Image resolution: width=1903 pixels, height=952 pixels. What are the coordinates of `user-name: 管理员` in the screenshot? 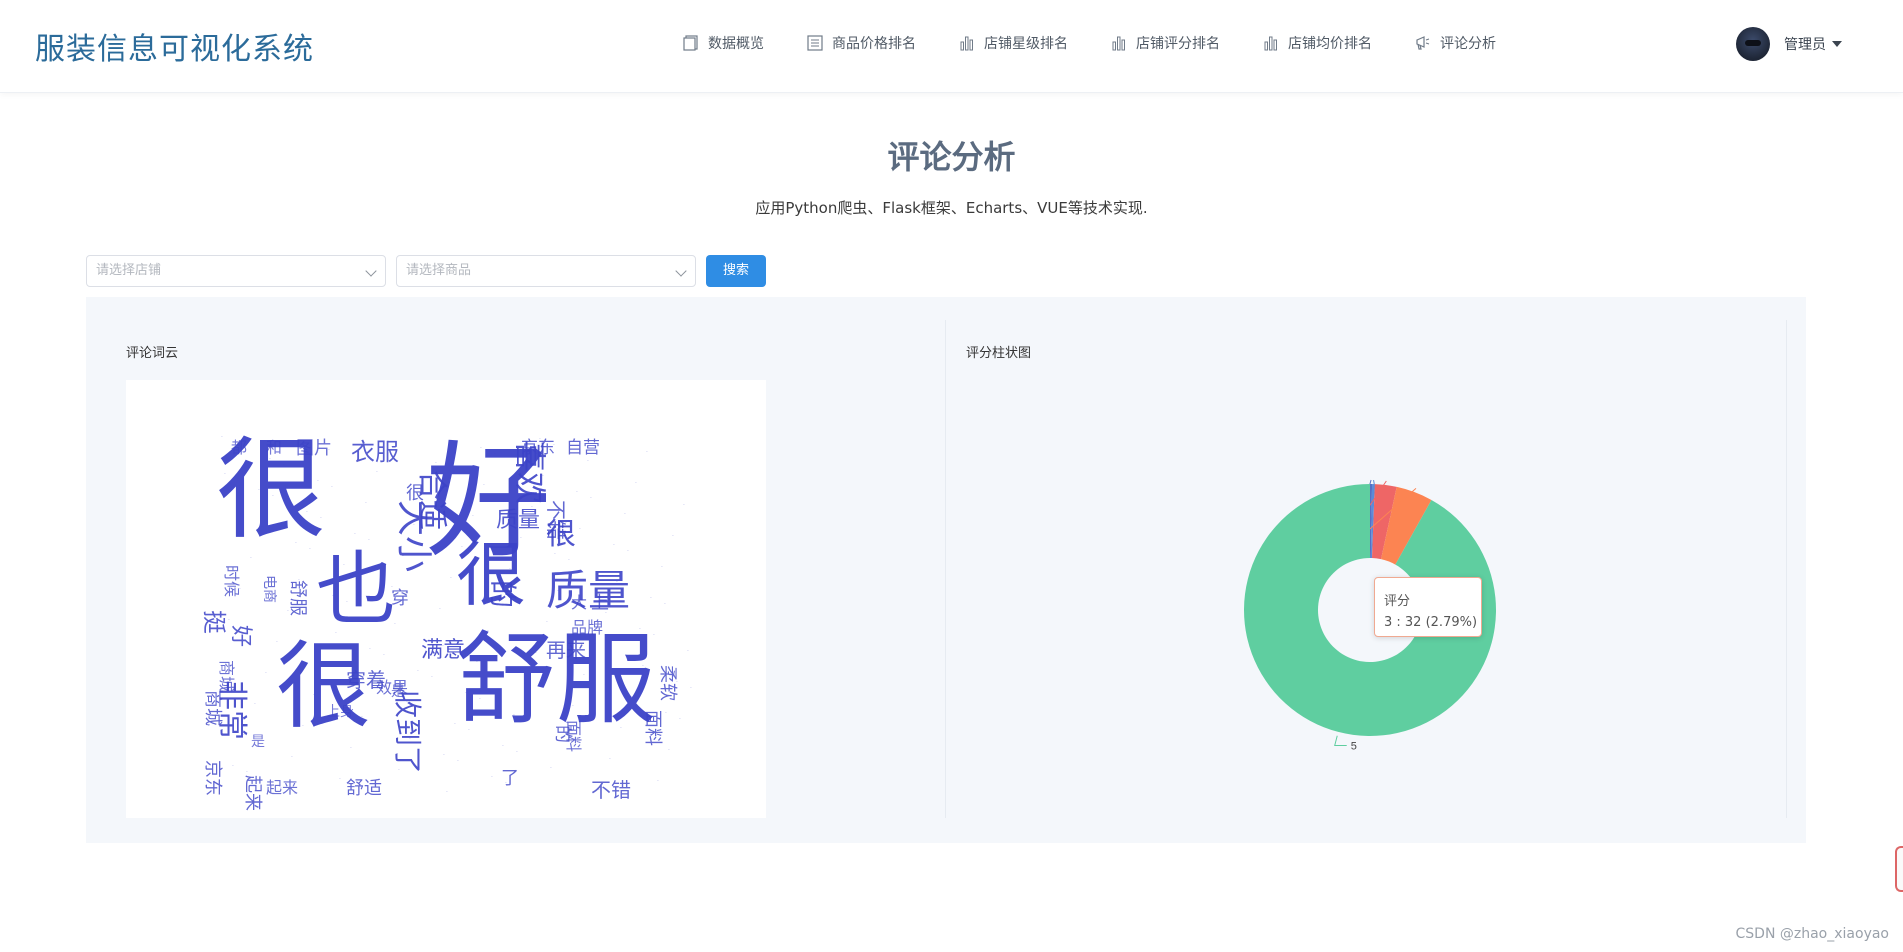 It's located at (1805, 44).